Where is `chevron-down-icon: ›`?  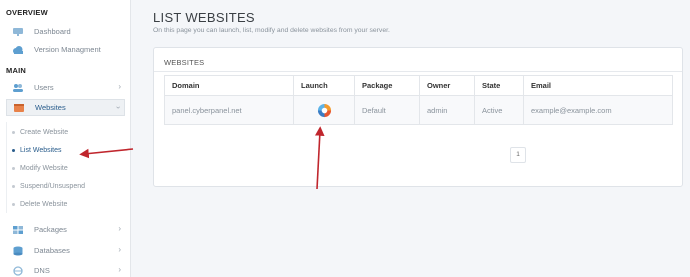
chevron-down-icon: › is located at coordinates (119, 107).